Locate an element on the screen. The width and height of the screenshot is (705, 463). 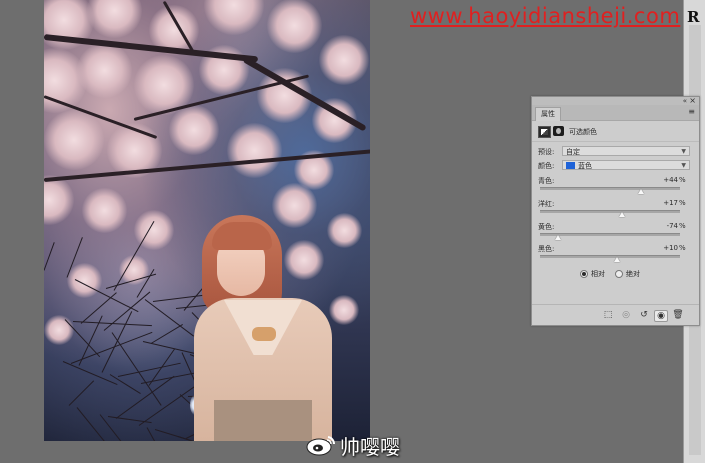
colors-row: 颜色: 蓝色 ▼ is located at coordinates (614, 165).